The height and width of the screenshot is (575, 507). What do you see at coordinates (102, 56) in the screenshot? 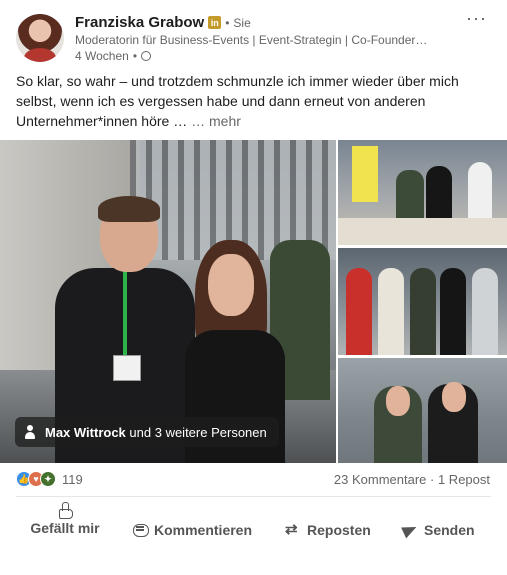
I see `post-time: 4 Wochen` at bounding box center [102, 56].